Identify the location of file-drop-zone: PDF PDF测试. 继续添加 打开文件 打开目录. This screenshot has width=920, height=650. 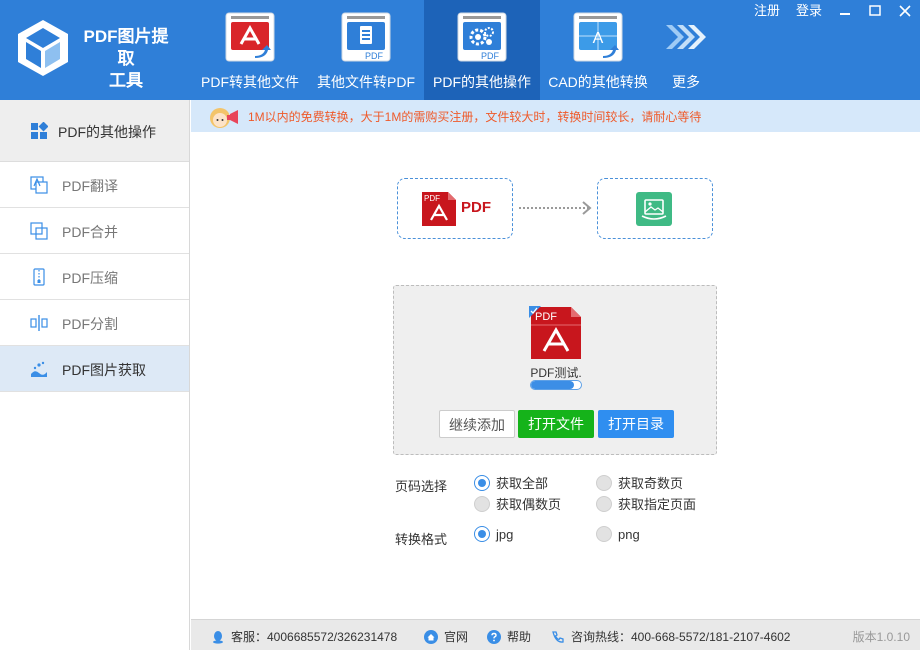
(555, 370).